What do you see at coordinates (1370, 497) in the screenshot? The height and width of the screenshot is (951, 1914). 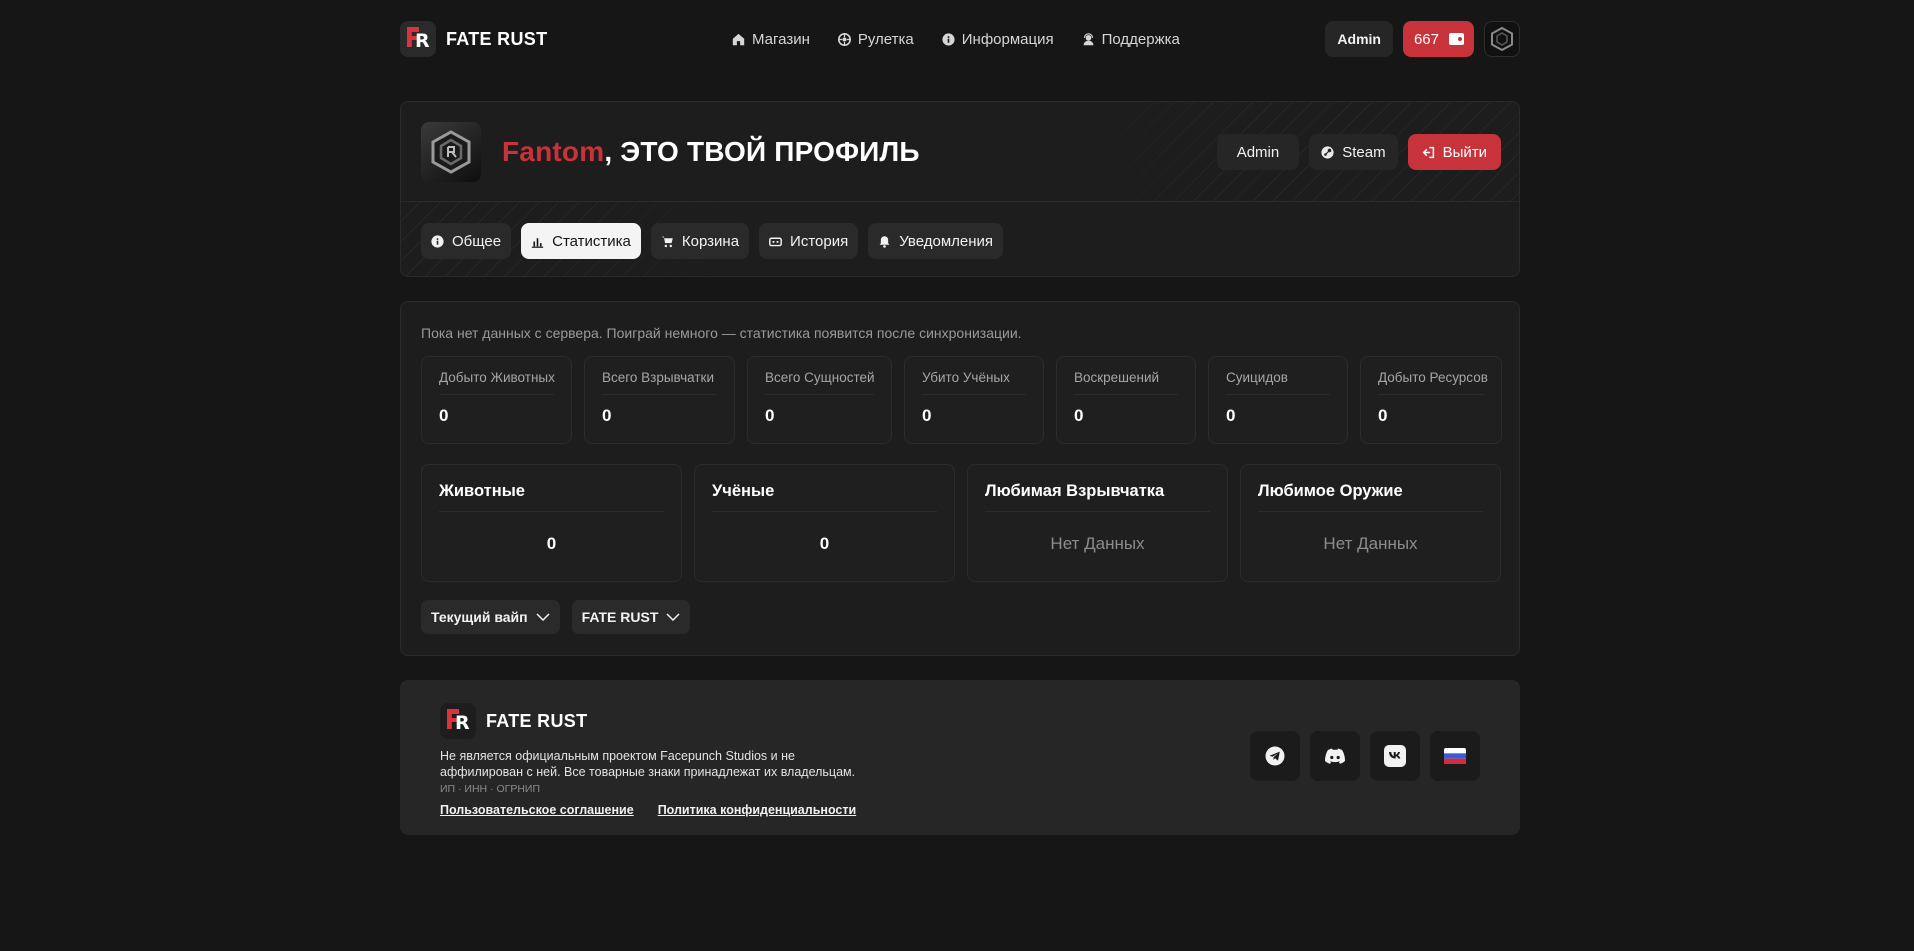 I see `summary-title: Любимое Оружие` at bounding box center [1370, 497].